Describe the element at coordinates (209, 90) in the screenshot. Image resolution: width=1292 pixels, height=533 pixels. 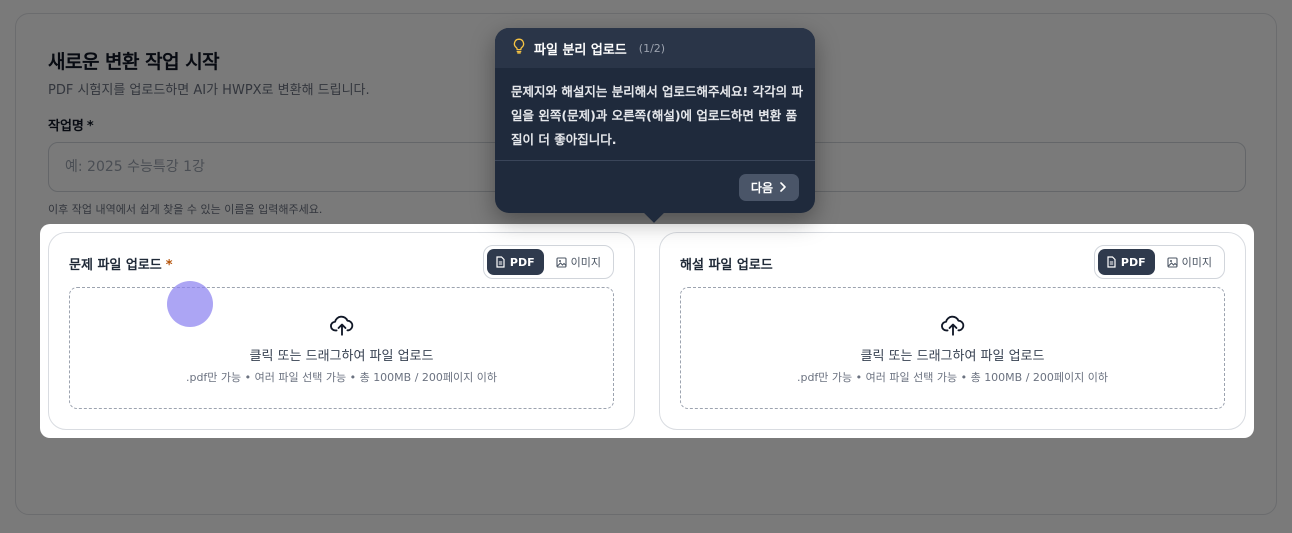
I see `page-subtitle: PDF 시험지를 업로드하면 AI가 HWPX로 변환해 드립니다.` at that location.